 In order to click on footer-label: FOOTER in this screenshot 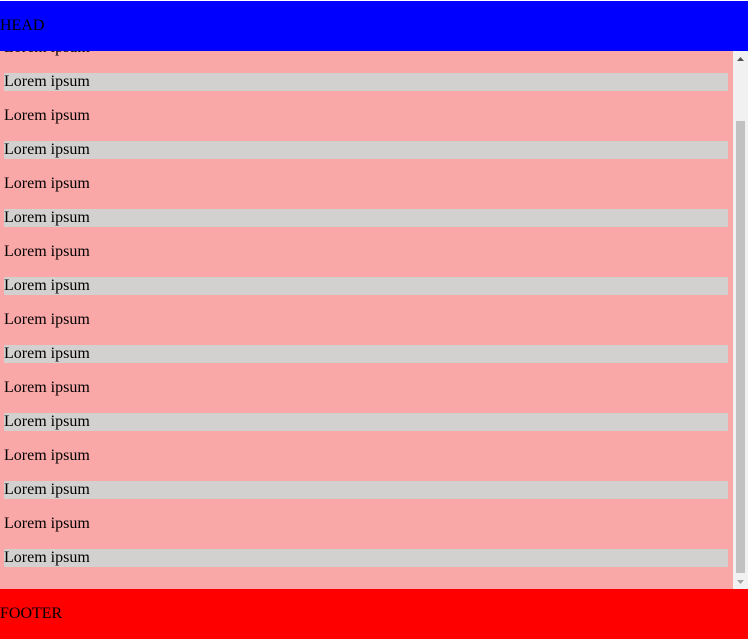, I will do `click(31, 613)`.